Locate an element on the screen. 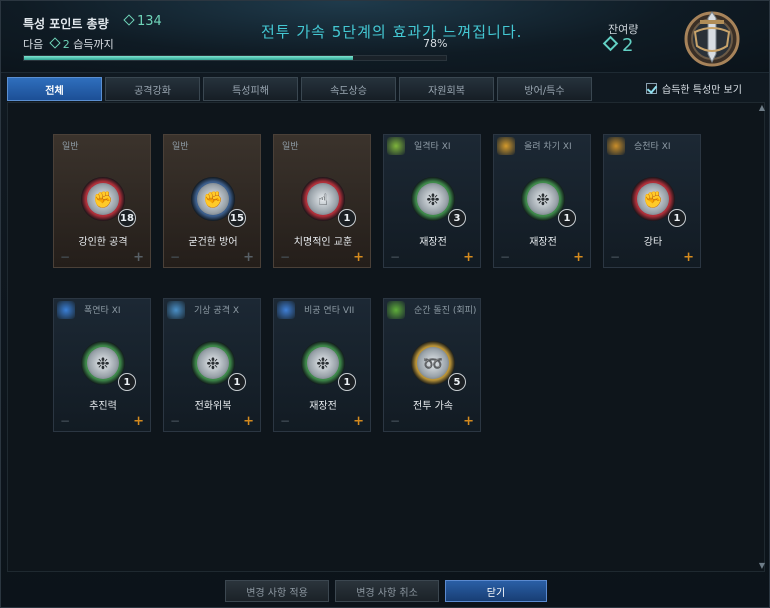 This screenshot has height=608, width=770. scroll-up-arrow-icon: ▲ is located at coordinates (762, 108).